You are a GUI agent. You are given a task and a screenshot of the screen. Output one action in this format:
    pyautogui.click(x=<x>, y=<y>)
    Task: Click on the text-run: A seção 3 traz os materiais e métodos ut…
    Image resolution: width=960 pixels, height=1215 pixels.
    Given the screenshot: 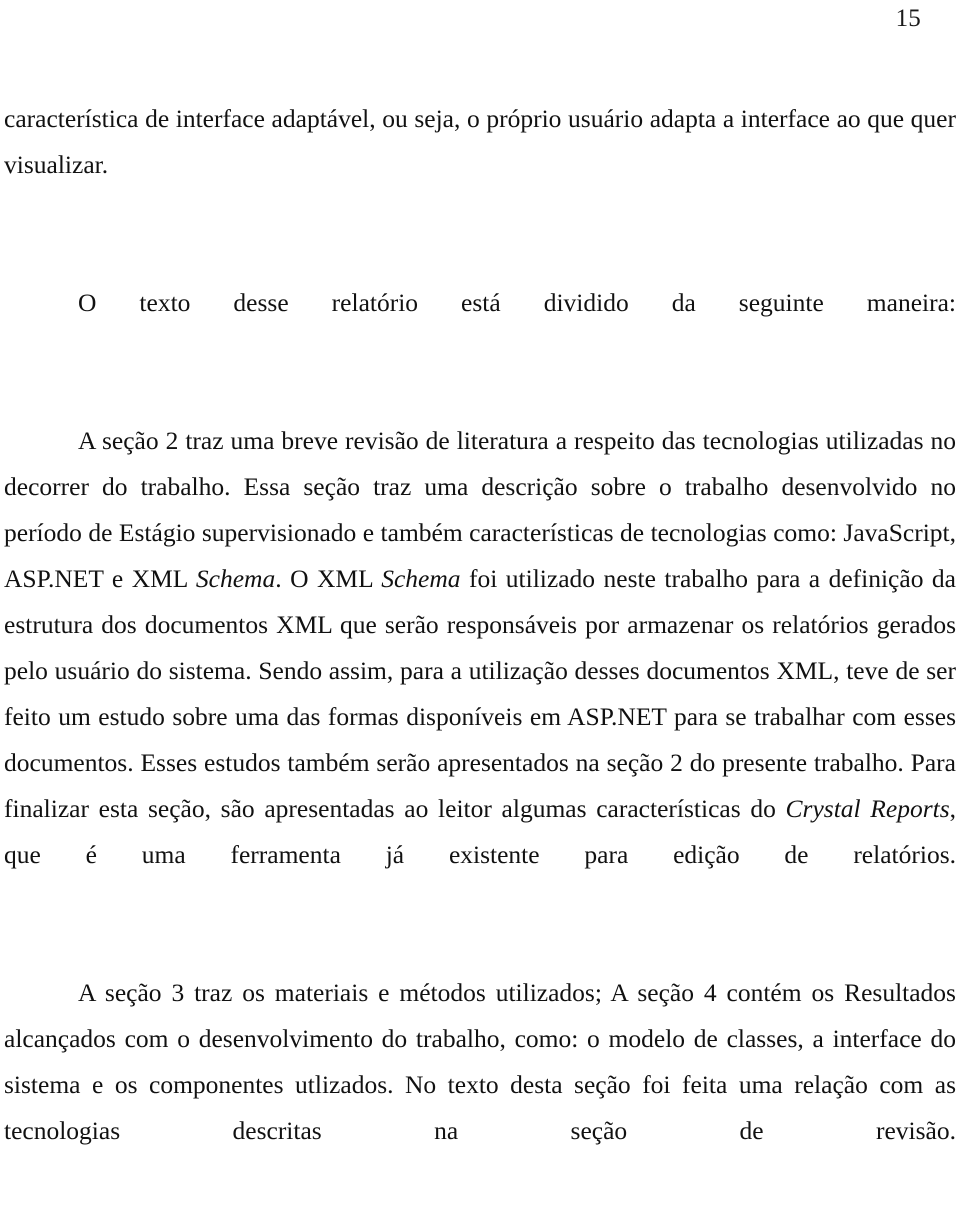 What is the action you would take?
    pyautogui.click(x=480, y=1061)
    